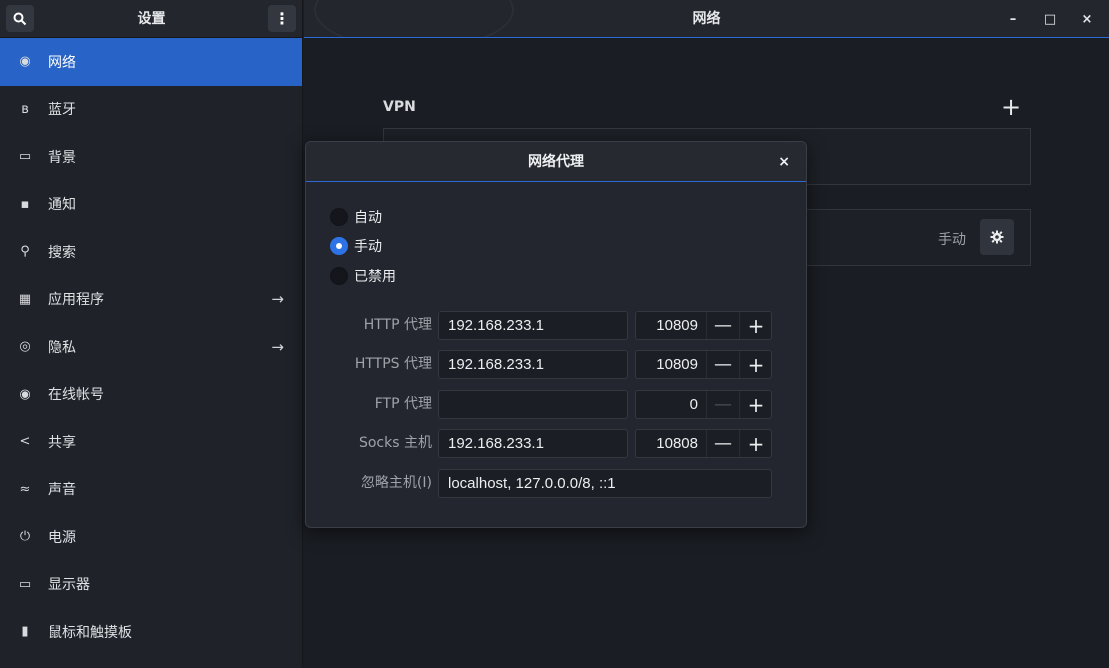 This screenshot has height=668, width=1109. I want to click on proxy-field-row: HTTP 代理 192.168.233.1 10809 — +, so click(556, 325).